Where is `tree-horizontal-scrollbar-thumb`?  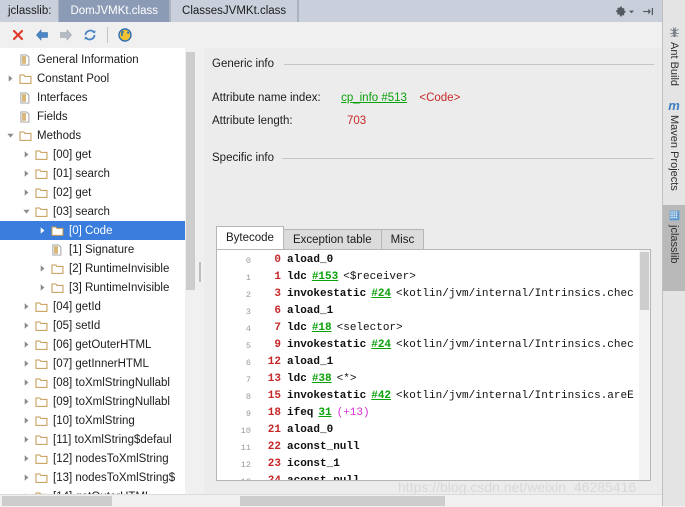 tree-horizontal-scrollbar-thumb is located at coordinates (57, 501).